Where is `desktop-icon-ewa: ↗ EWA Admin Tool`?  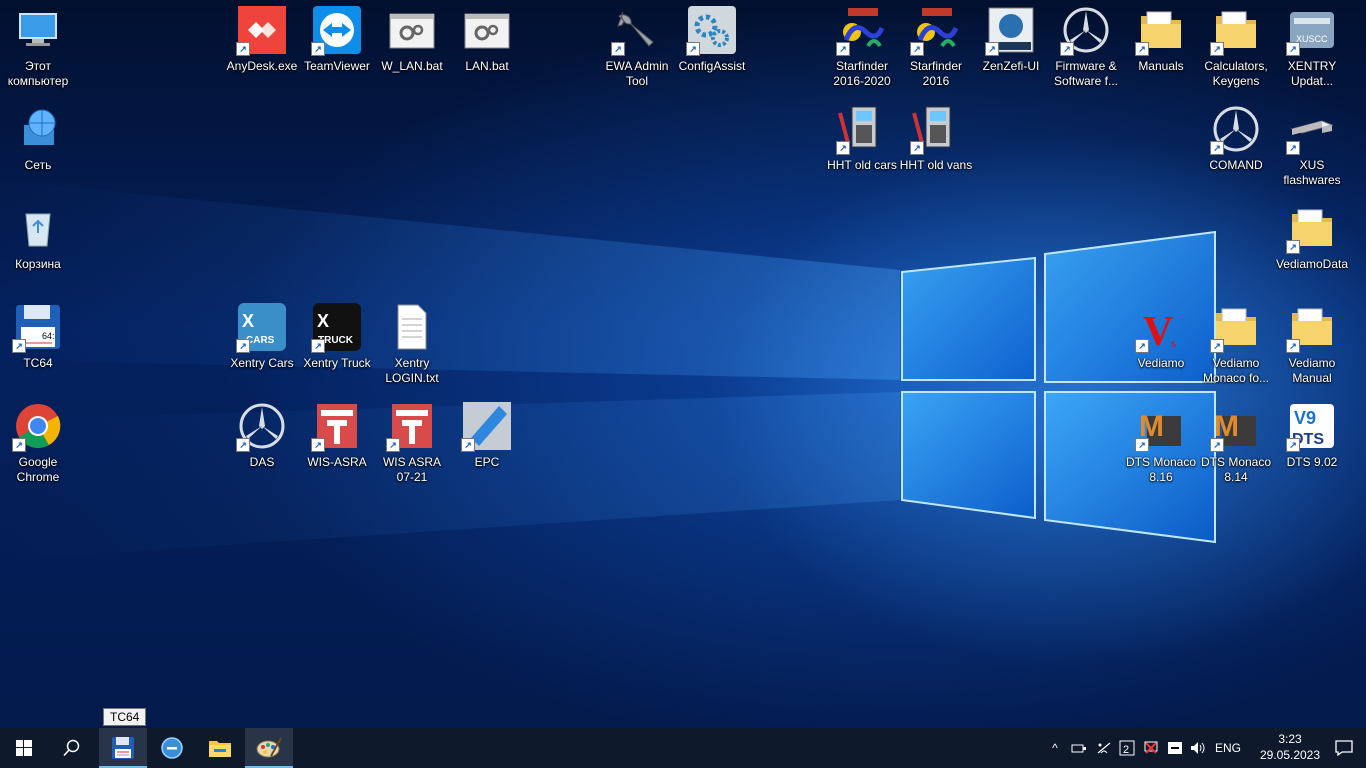
desktop-icon-ewa: ↗ EWA Admin Tool is located at coordinates (637, 47).